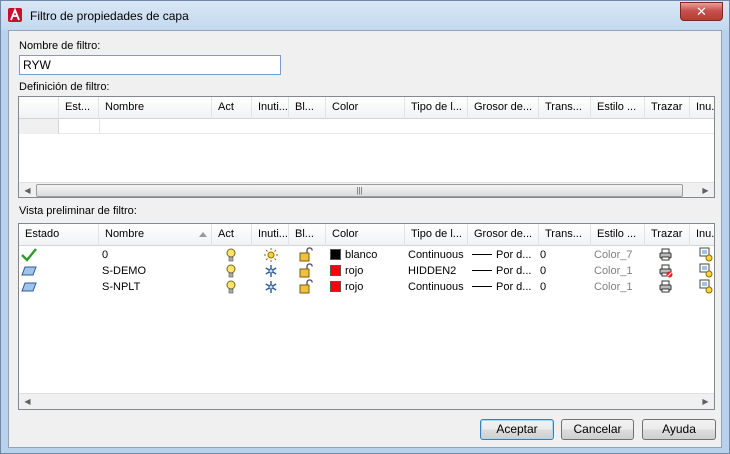 The width and height of the screenshot is (730, 454). Describe the element at coordinates (155, 235) in the screenshot. I see `prev-col-nombre: Nombre` at that location.